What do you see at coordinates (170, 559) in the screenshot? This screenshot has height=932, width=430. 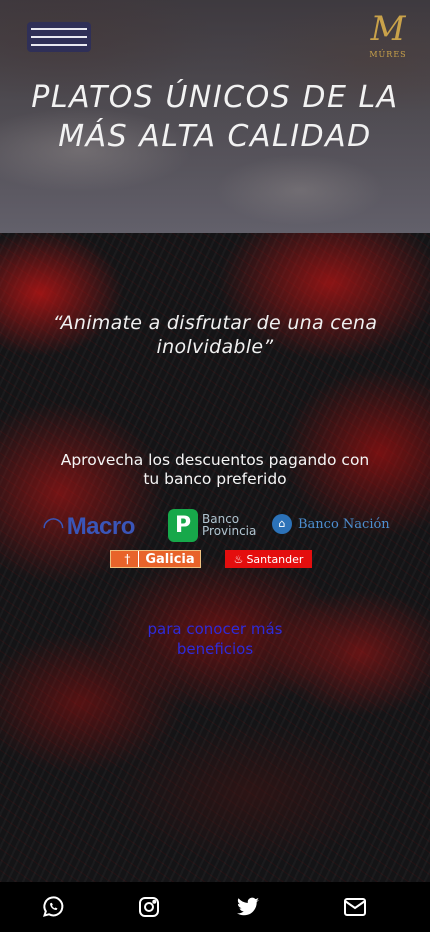 I see `bank-name: Galicia` at bounding box center [170, 559].